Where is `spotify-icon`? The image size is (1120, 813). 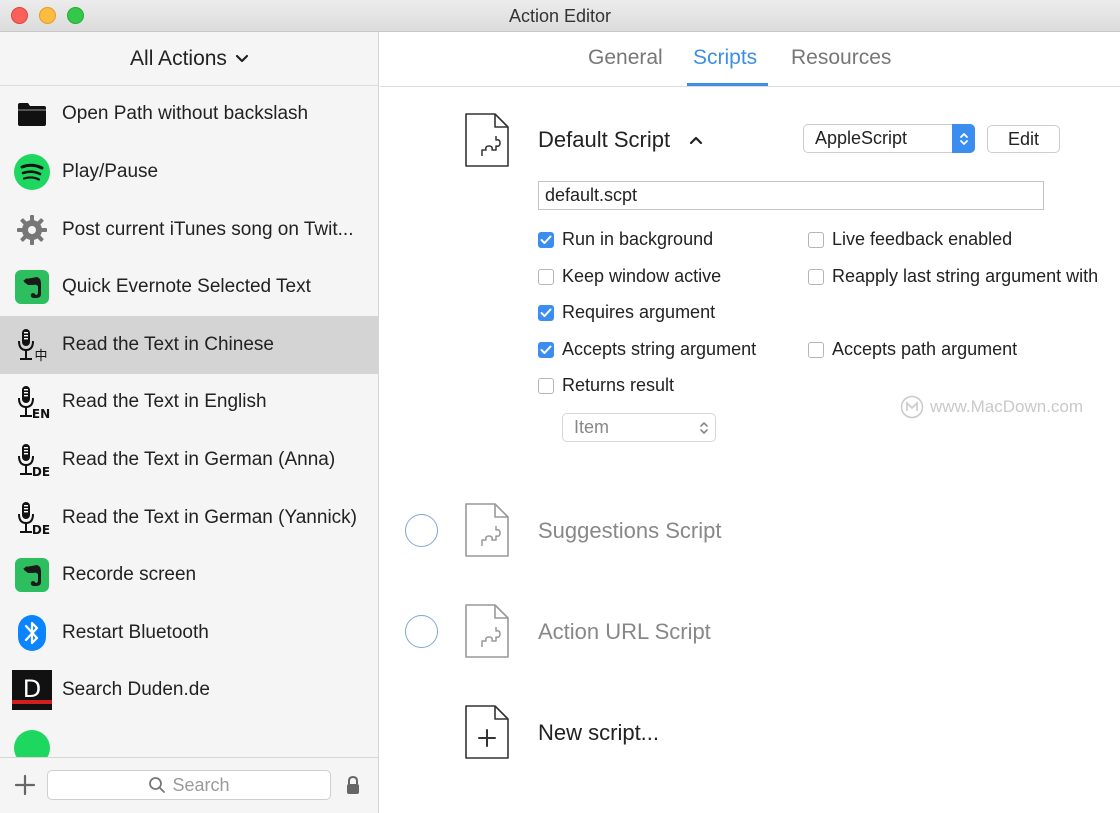
spotify-icon is located at coordinates (32, 171).